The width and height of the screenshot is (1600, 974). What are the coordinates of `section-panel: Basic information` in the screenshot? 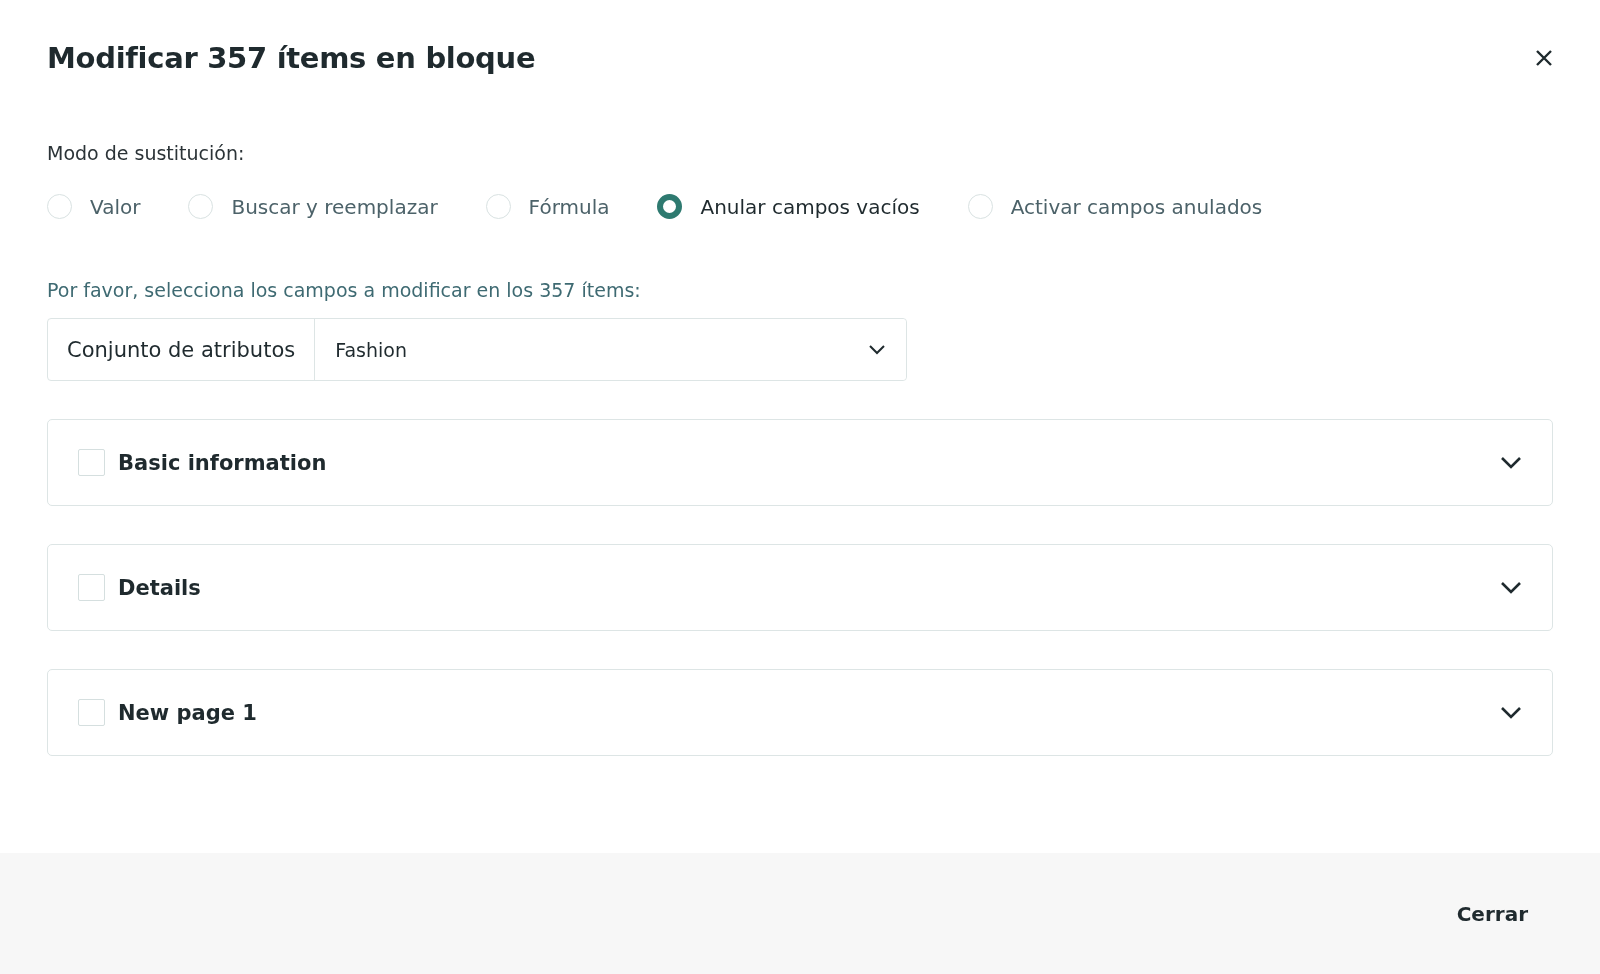 It's located at (800, 462).